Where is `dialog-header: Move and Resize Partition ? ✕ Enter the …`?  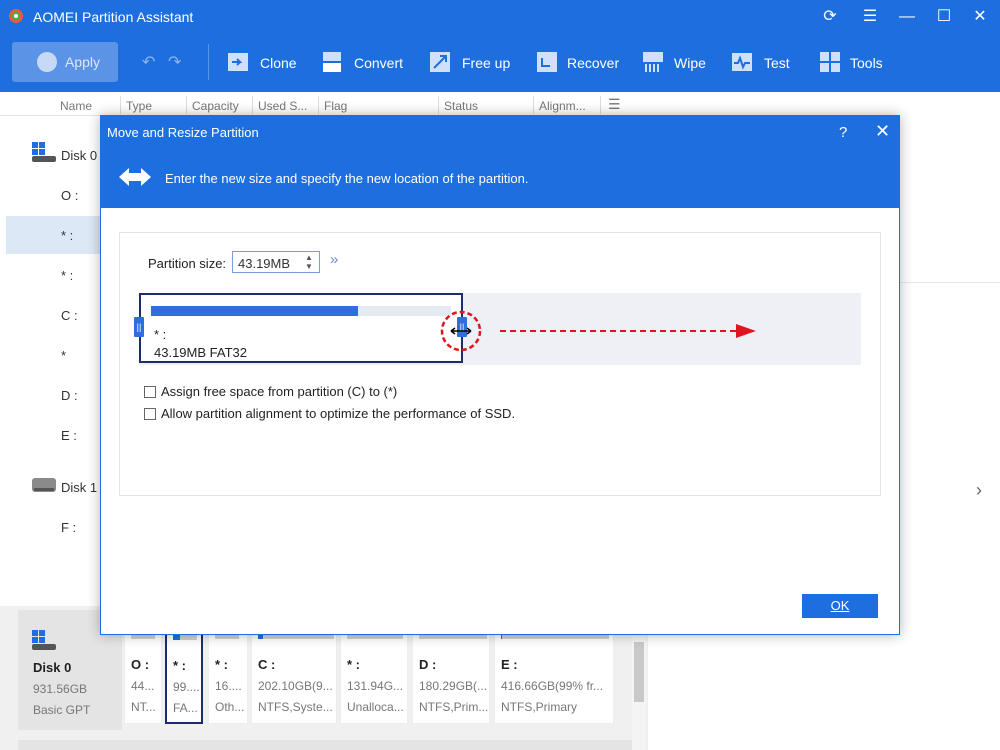 dialog-header: Move and Resize Partition ? ✕ Enter the … is located at coordinates (500, 162).